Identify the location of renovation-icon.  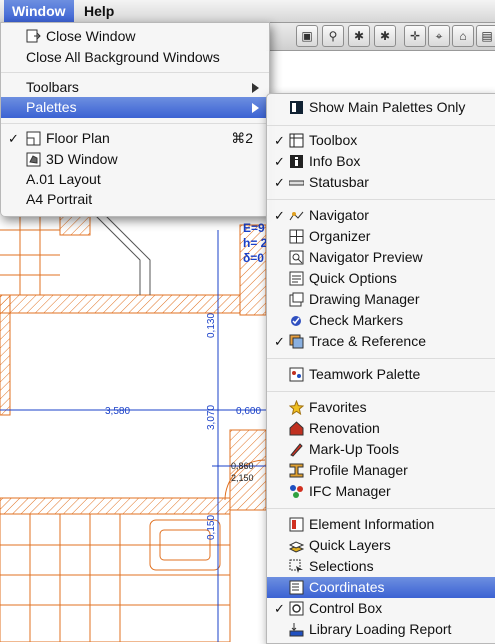
(296, 428).